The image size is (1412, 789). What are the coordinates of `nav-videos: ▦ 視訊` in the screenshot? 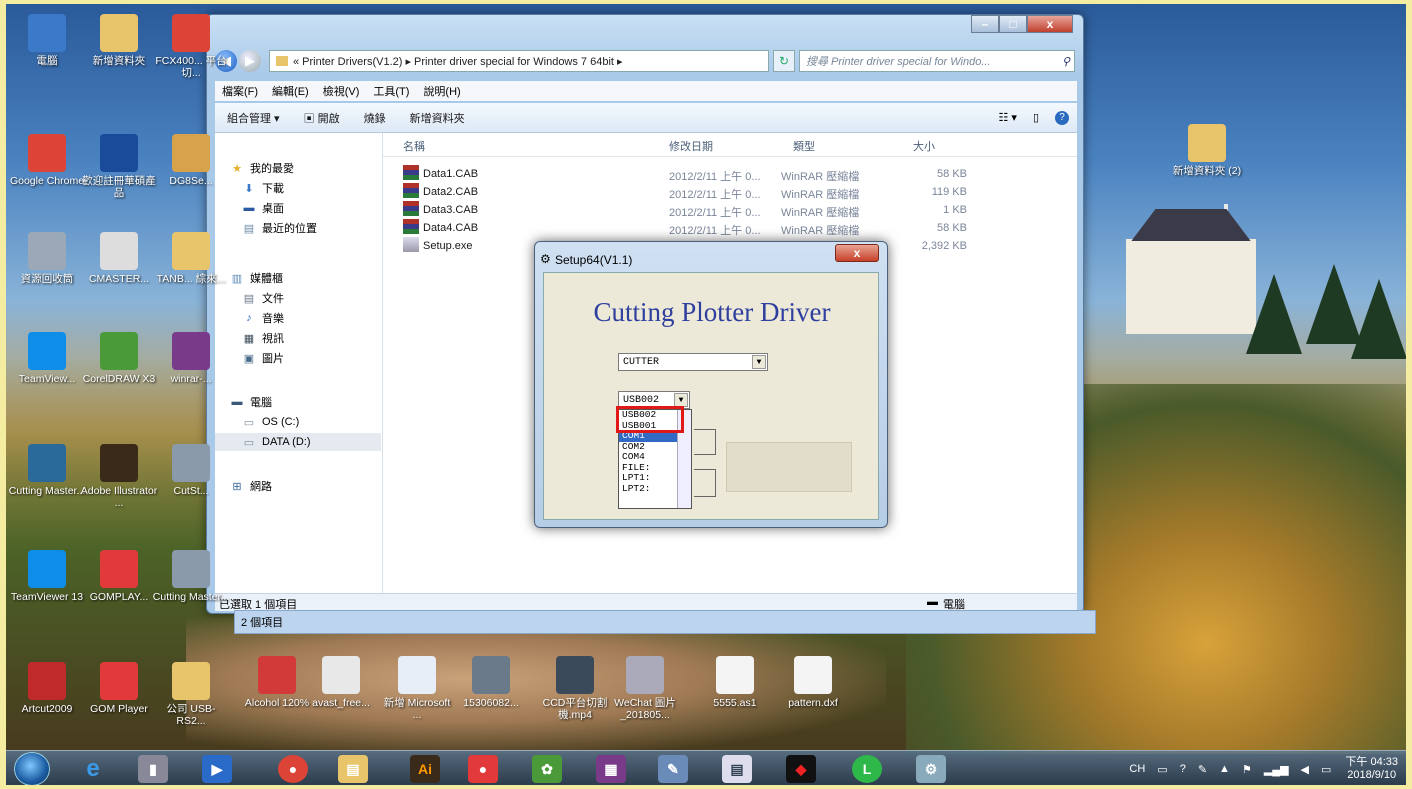 It's located at (262, 338).